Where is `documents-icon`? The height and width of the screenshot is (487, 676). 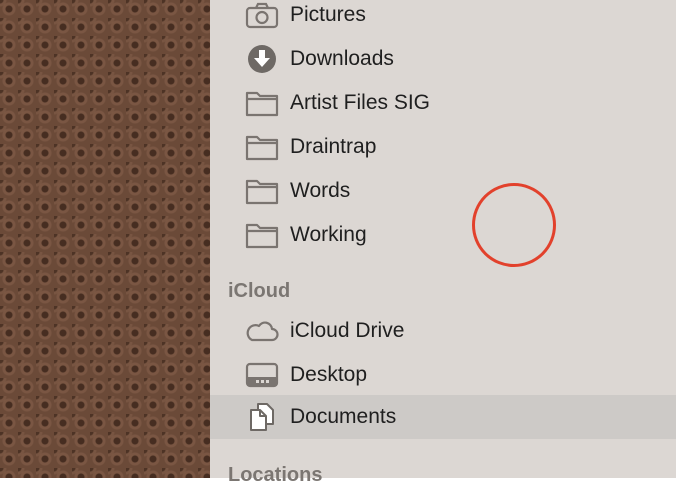
documents-icon is located at coordinates (262, 417).